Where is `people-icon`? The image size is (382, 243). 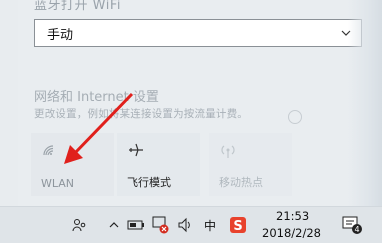
people-icon is located at coordinates (79, 225).